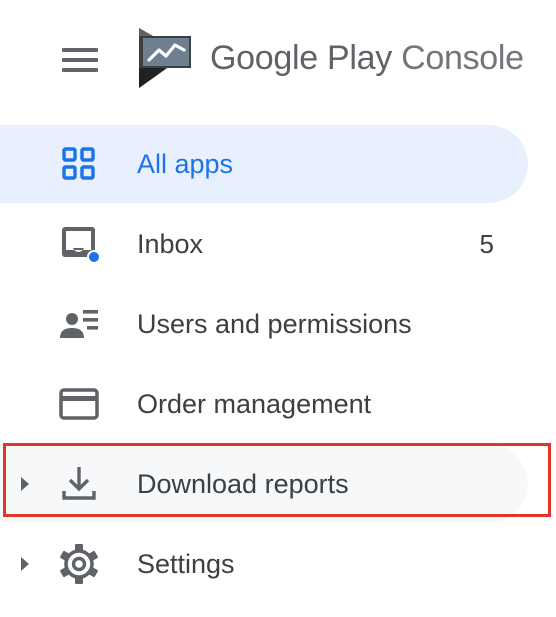 The width and height of the screenshot is (556, 617). I want to click on credit-card-icon, so click(79, 404).